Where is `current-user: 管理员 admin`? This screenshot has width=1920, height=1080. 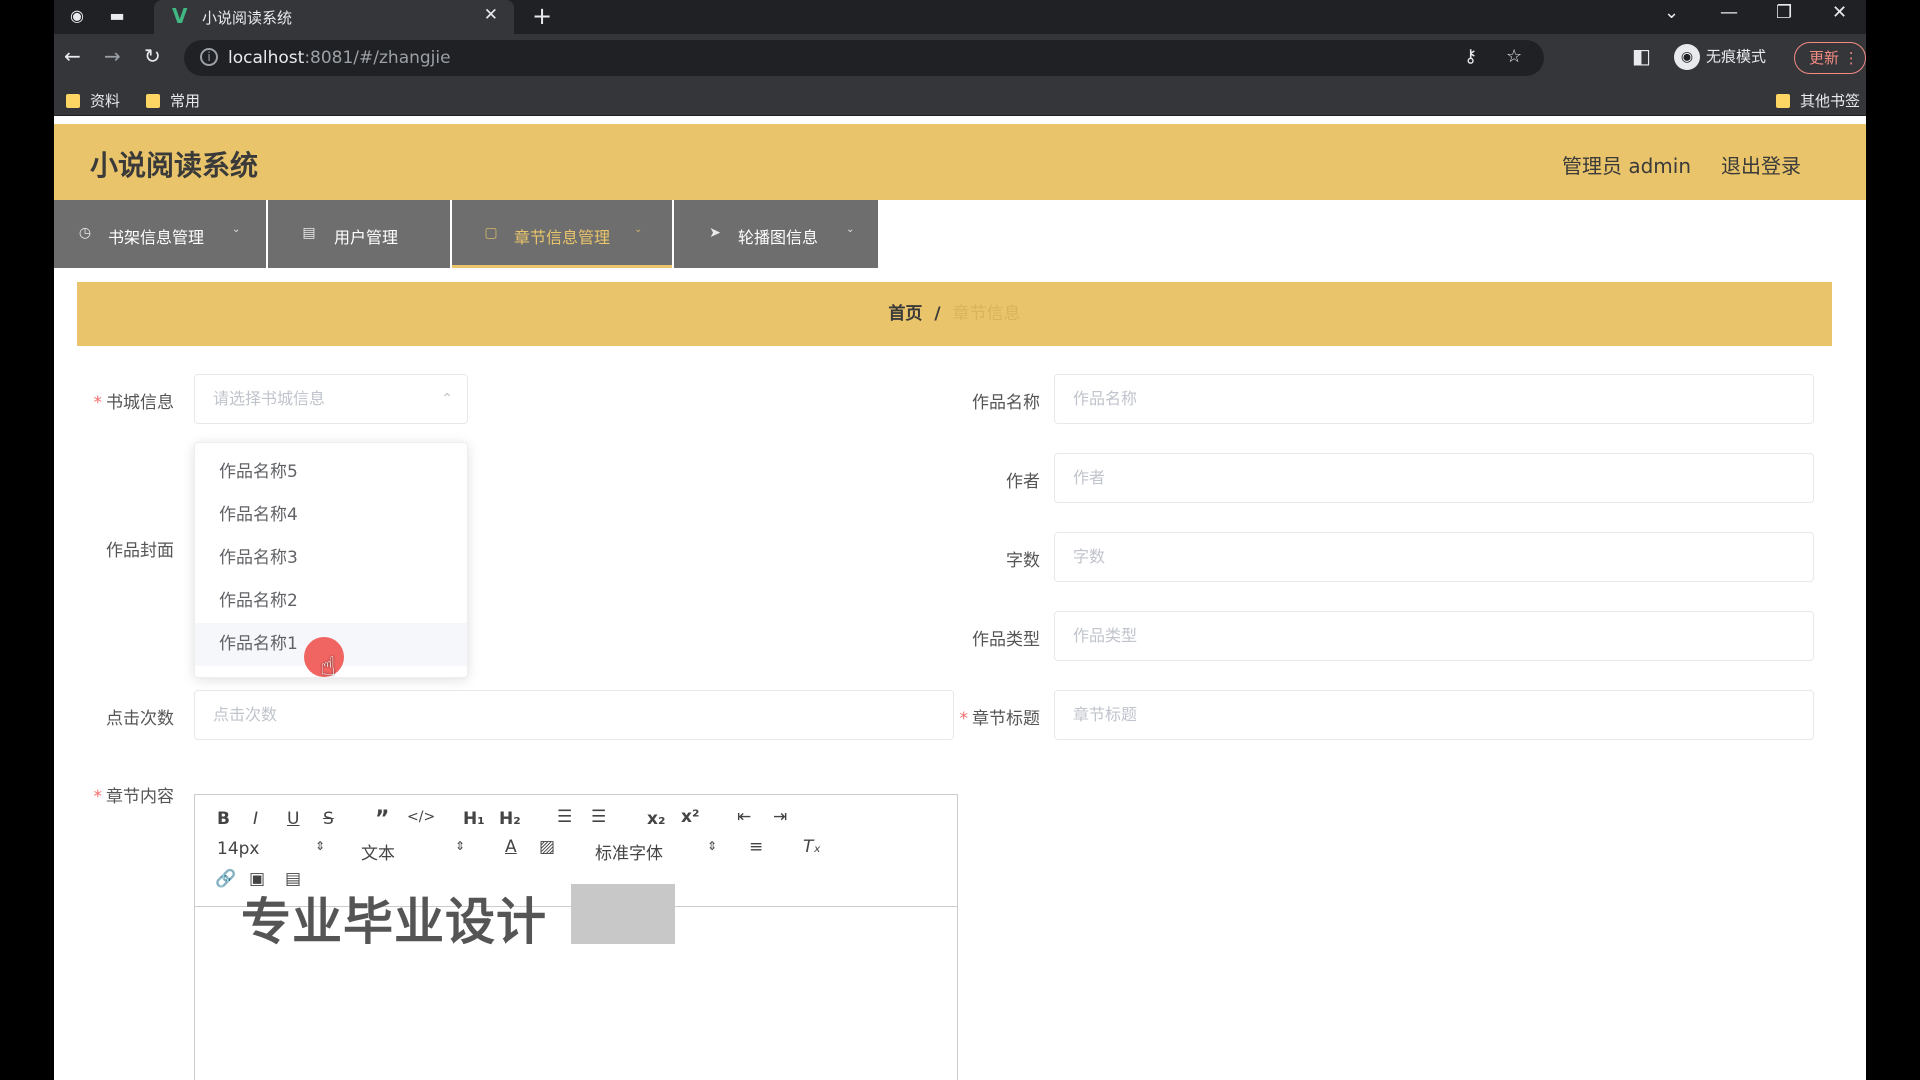
current-user: 管理员 admin is located at coordinates (1627, 166).